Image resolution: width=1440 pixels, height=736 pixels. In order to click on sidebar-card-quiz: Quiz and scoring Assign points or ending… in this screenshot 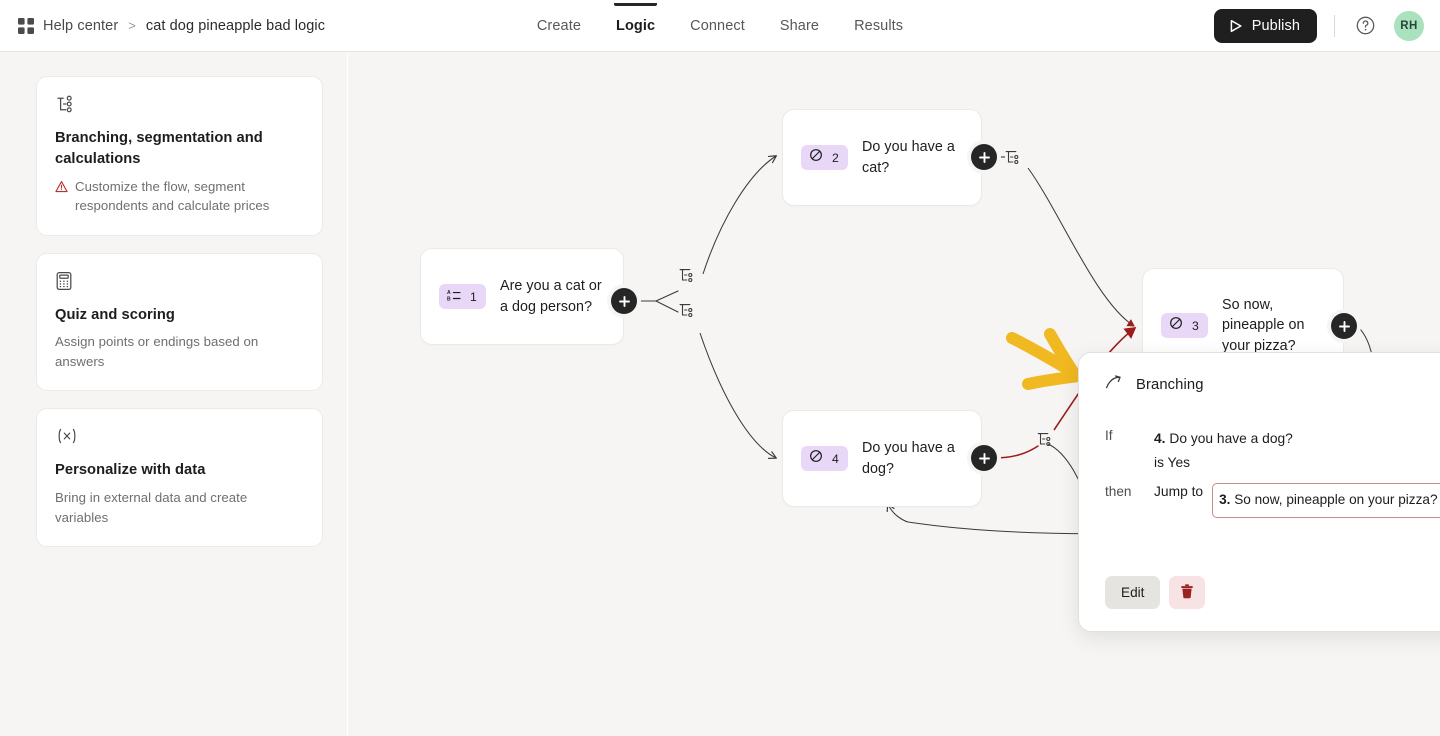, I will do `click(179, 322)`.